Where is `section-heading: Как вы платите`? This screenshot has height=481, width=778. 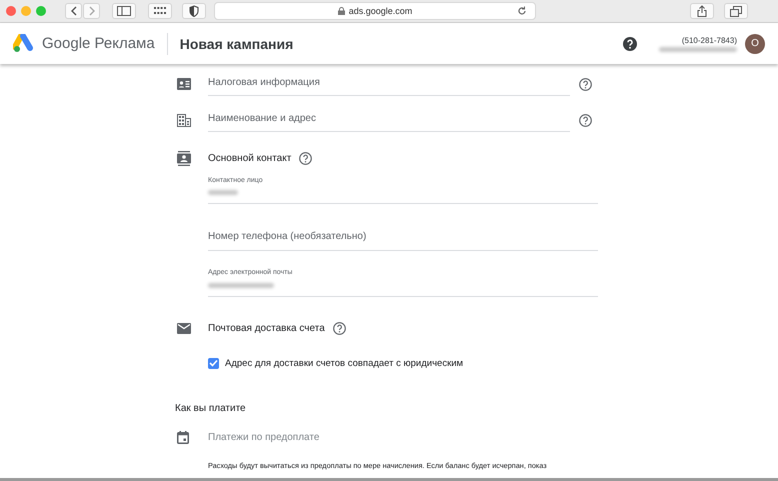 section-heading: Как вы платите is located at coordinates (211, 409).